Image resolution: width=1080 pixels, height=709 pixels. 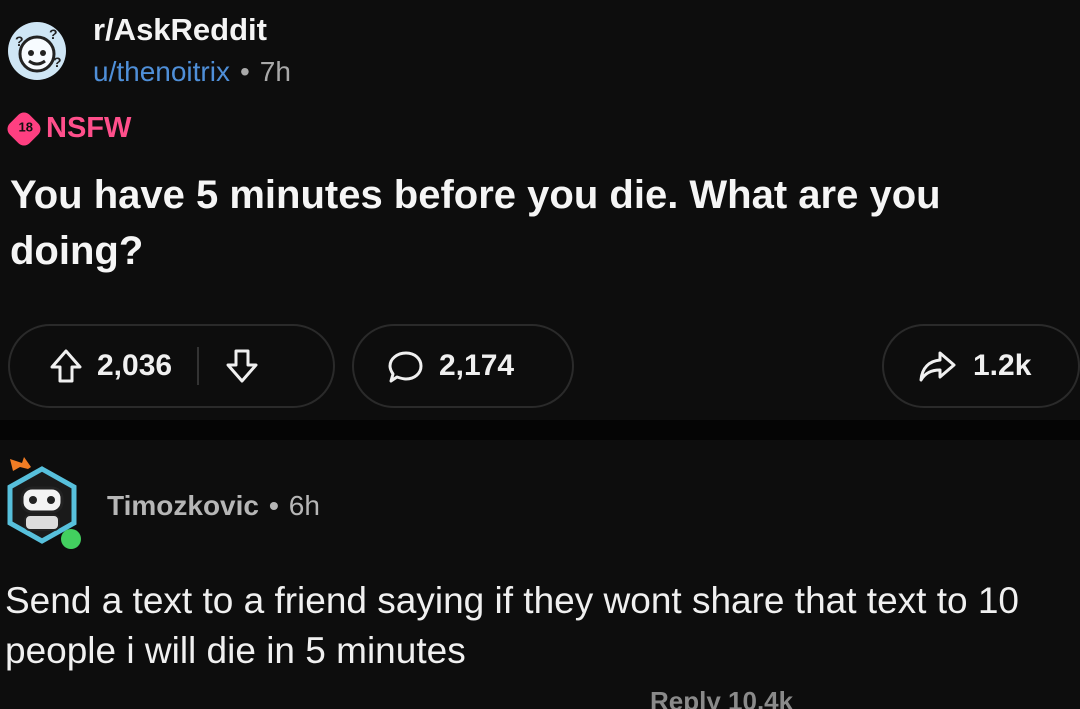 I want to click on vote-control: 2,036, so click(x=171, y=366).